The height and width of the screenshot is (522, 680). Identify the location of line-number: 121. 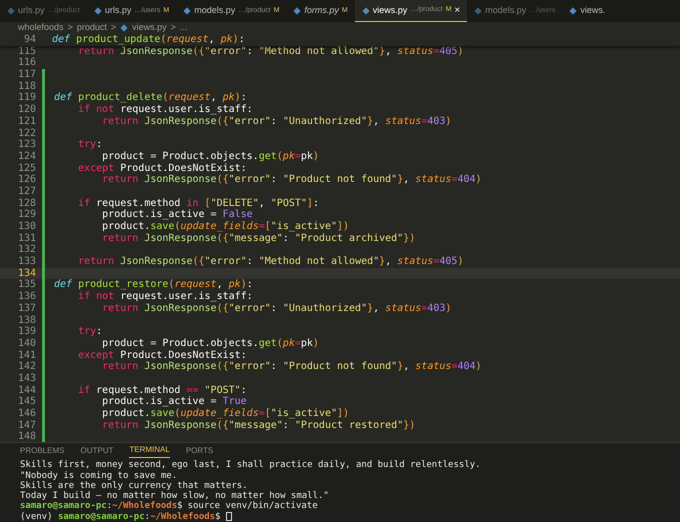
(26, 122).